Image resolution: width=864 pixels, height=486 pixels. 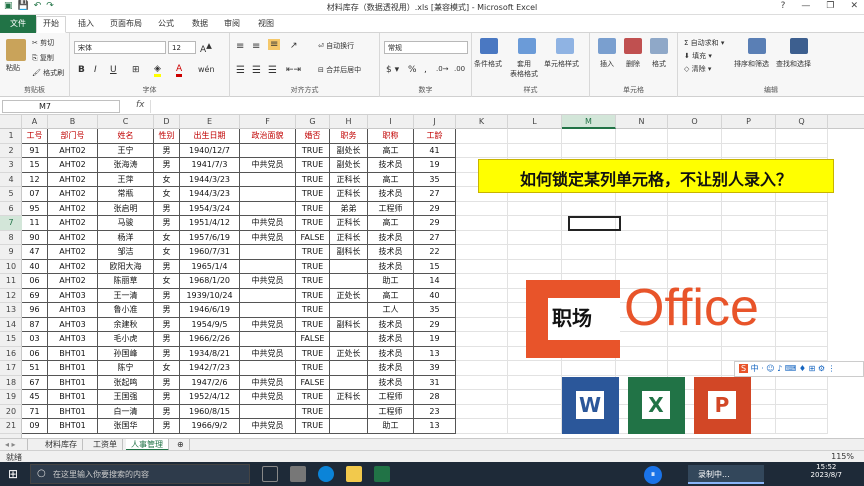 I want to click on cell-d18: 男, so click(x=167, y=382).